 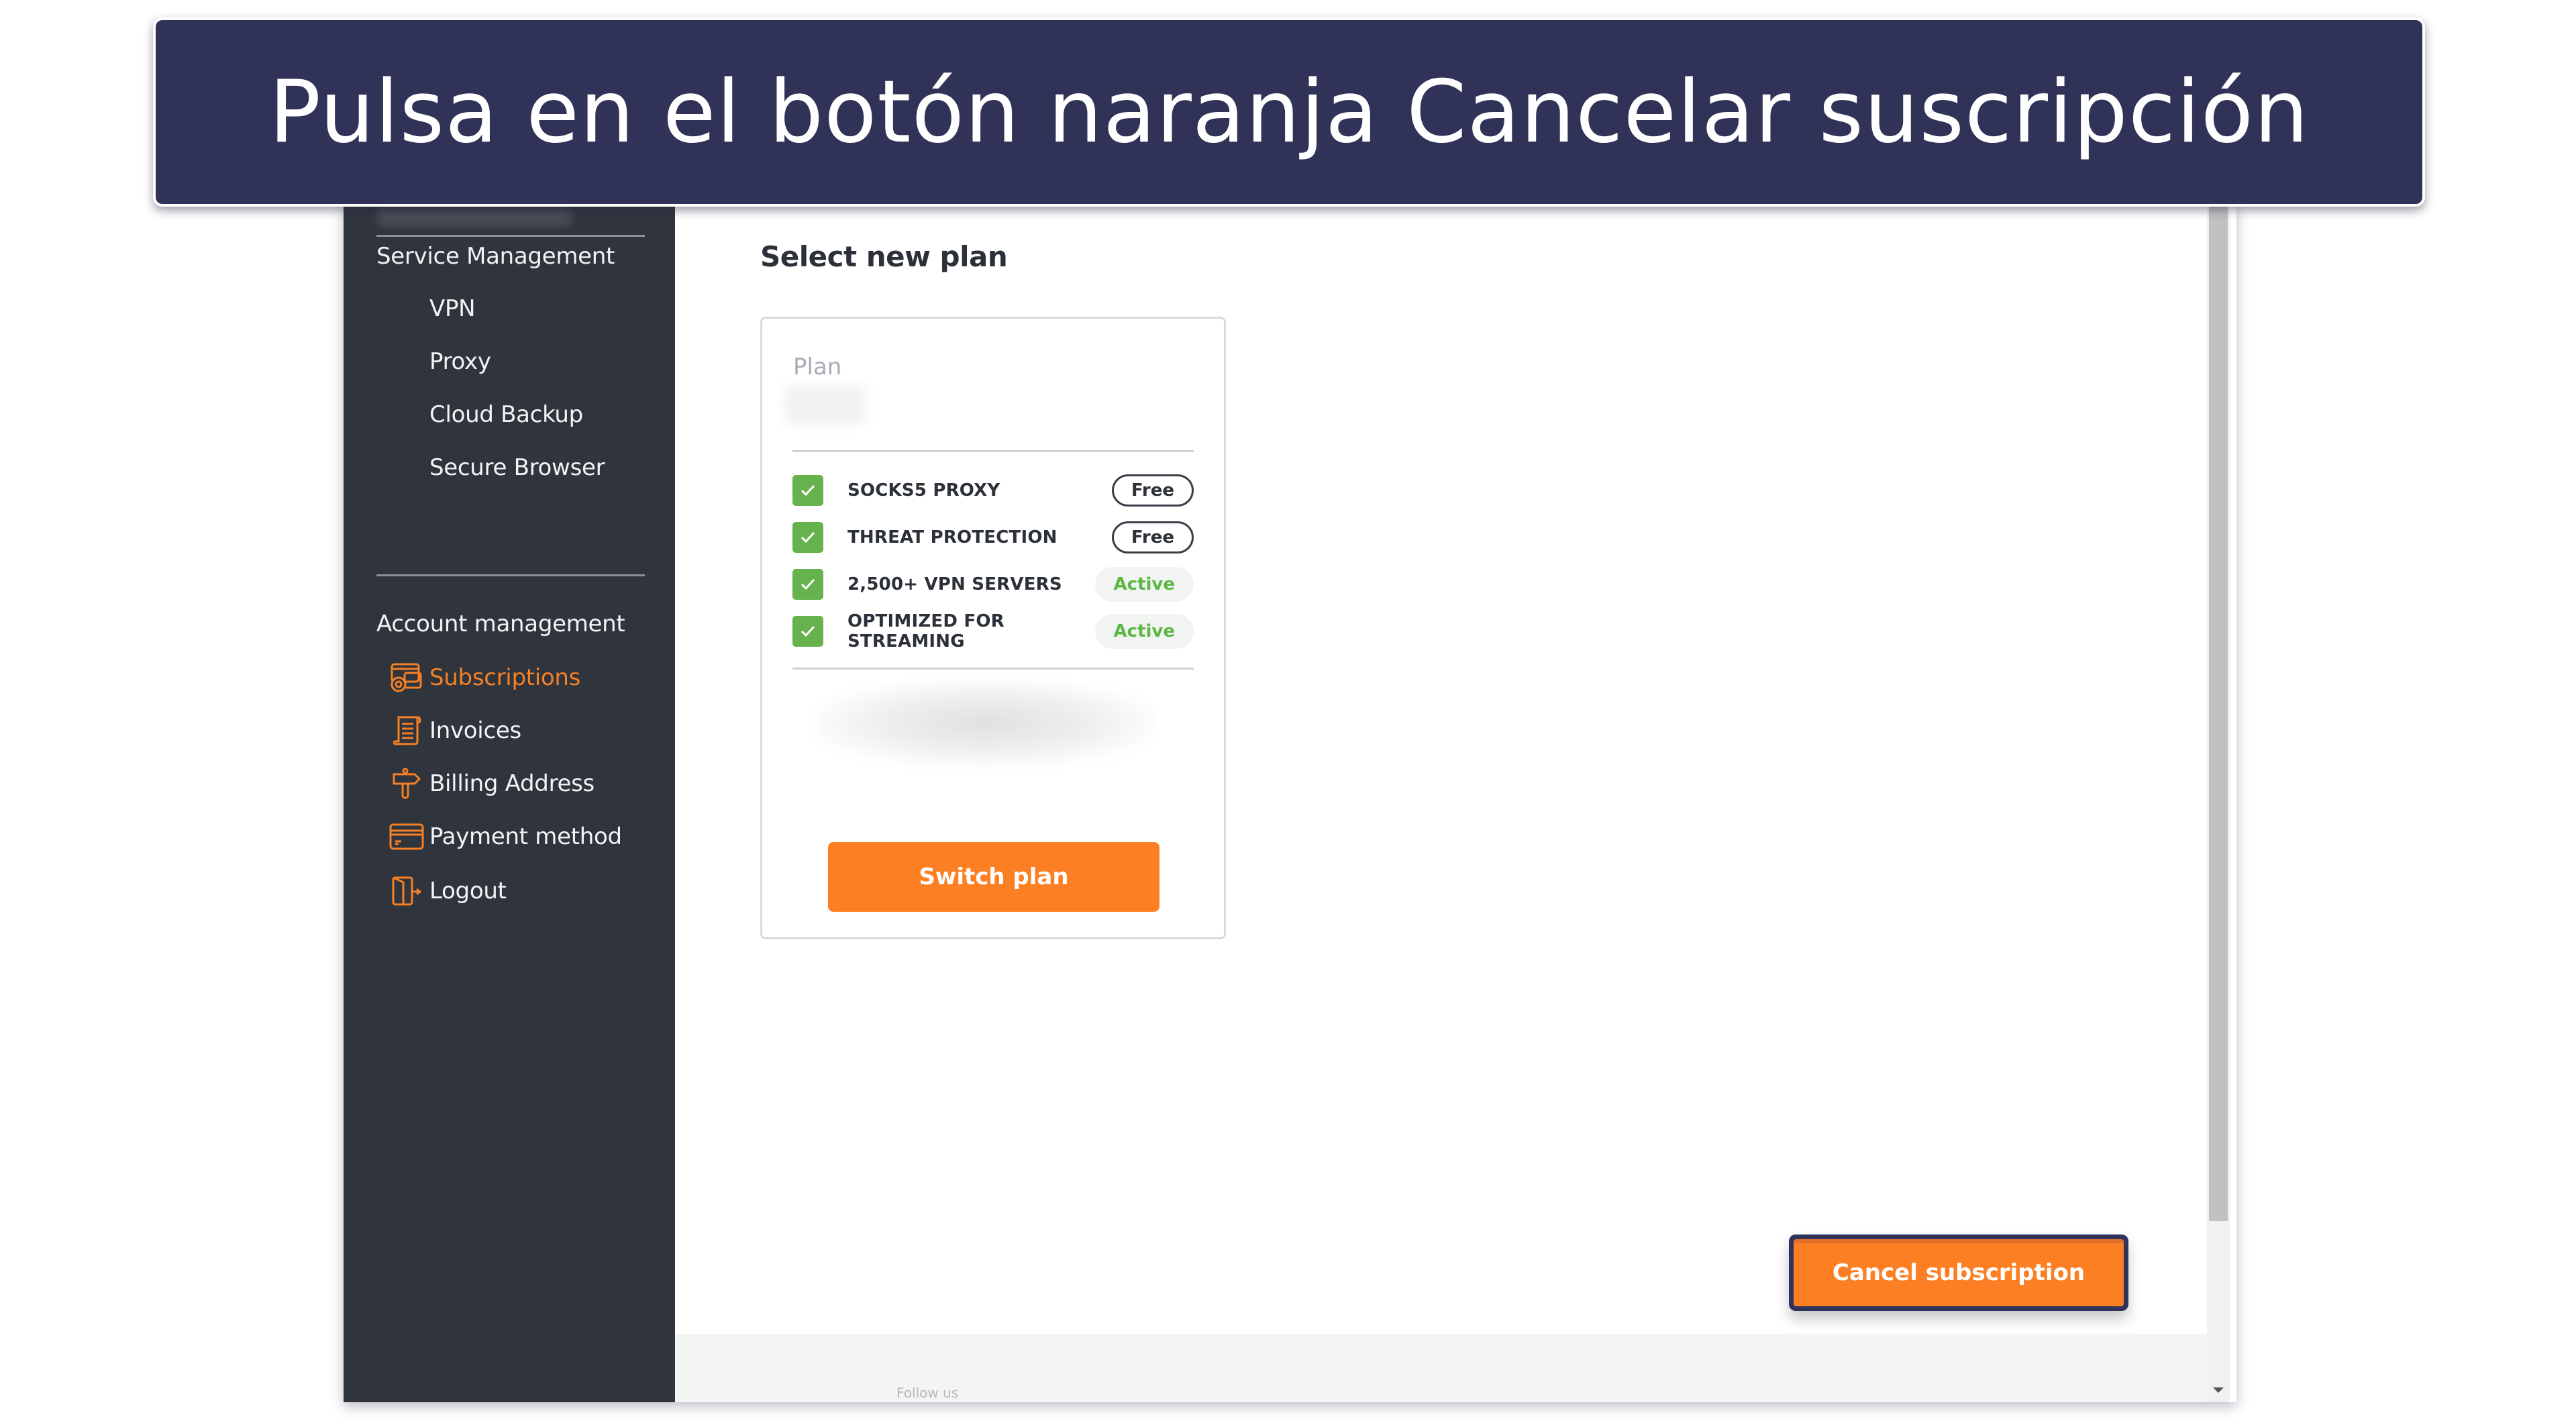 I want to click on sidebar-item-proxy: Proxy, so click(x=460, y=361).